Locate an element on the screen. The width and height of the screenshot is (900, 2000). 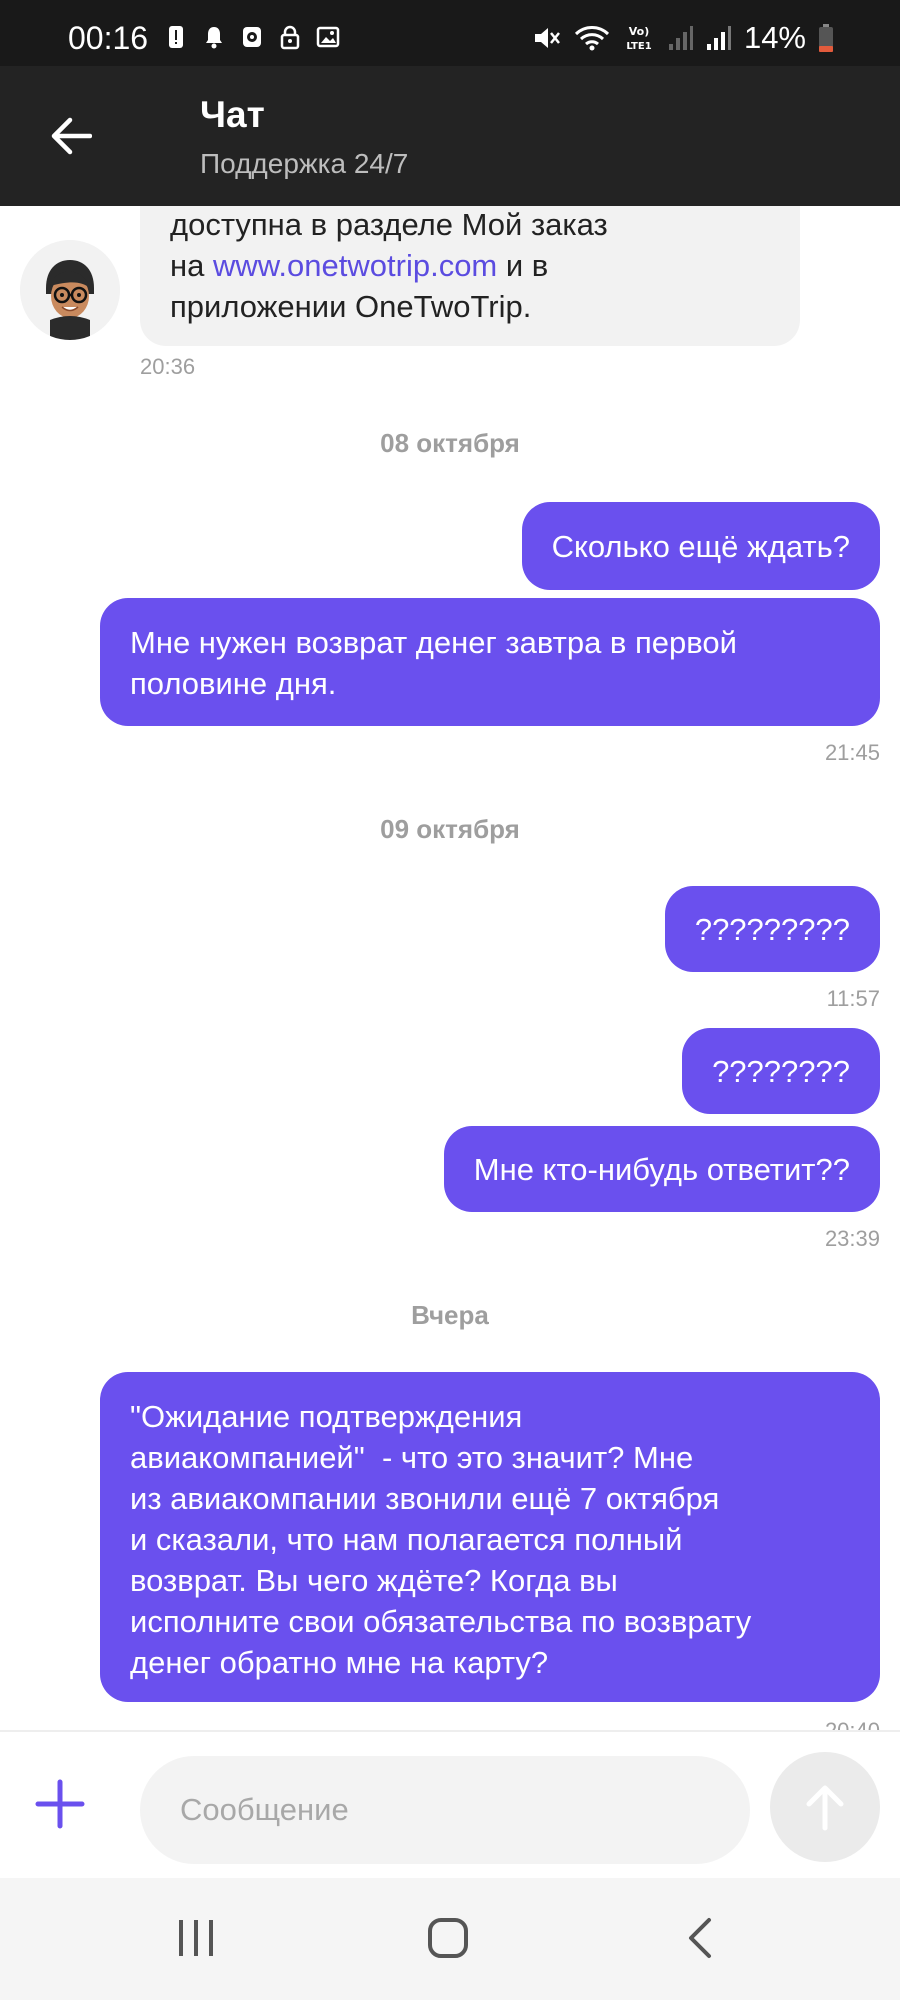
clock-app-icon is located at coordinates (252, 37).